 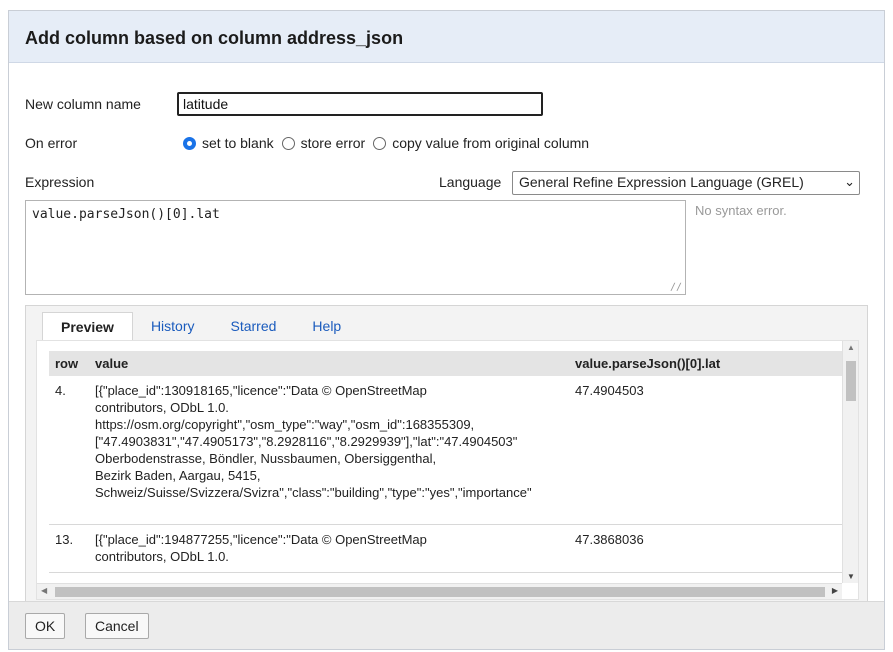 What do you see at coordinates (446, 323) in the screenshot?
I see `tab-bar: Preview History Starred Help` at bounding box center [446, 323].